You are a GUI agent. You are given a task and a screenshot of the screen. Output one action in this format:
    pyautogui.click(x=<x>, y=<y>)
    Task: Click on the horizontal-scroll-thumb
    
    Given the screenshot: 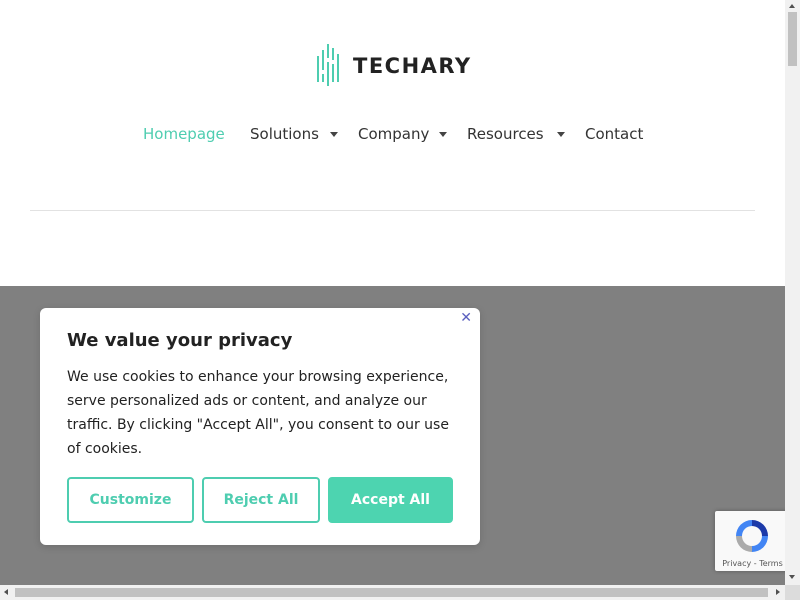 What is the action you would take?
    pyautogui.click(x=391, y=592)
    